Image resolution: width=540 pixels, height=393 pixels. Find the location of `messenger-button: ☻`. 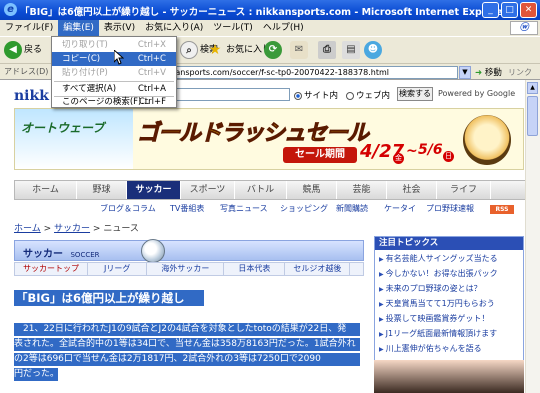

messenger-button: ☻ is located at coordinates (374, 50).